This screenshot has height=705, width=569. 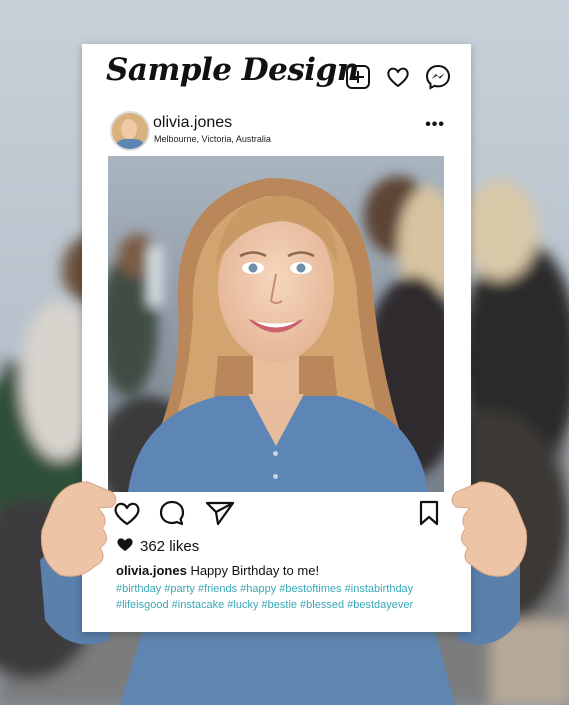 I want to click on caption: olivia.jones Happy Birthday to me!, so click(x=217, y=570).